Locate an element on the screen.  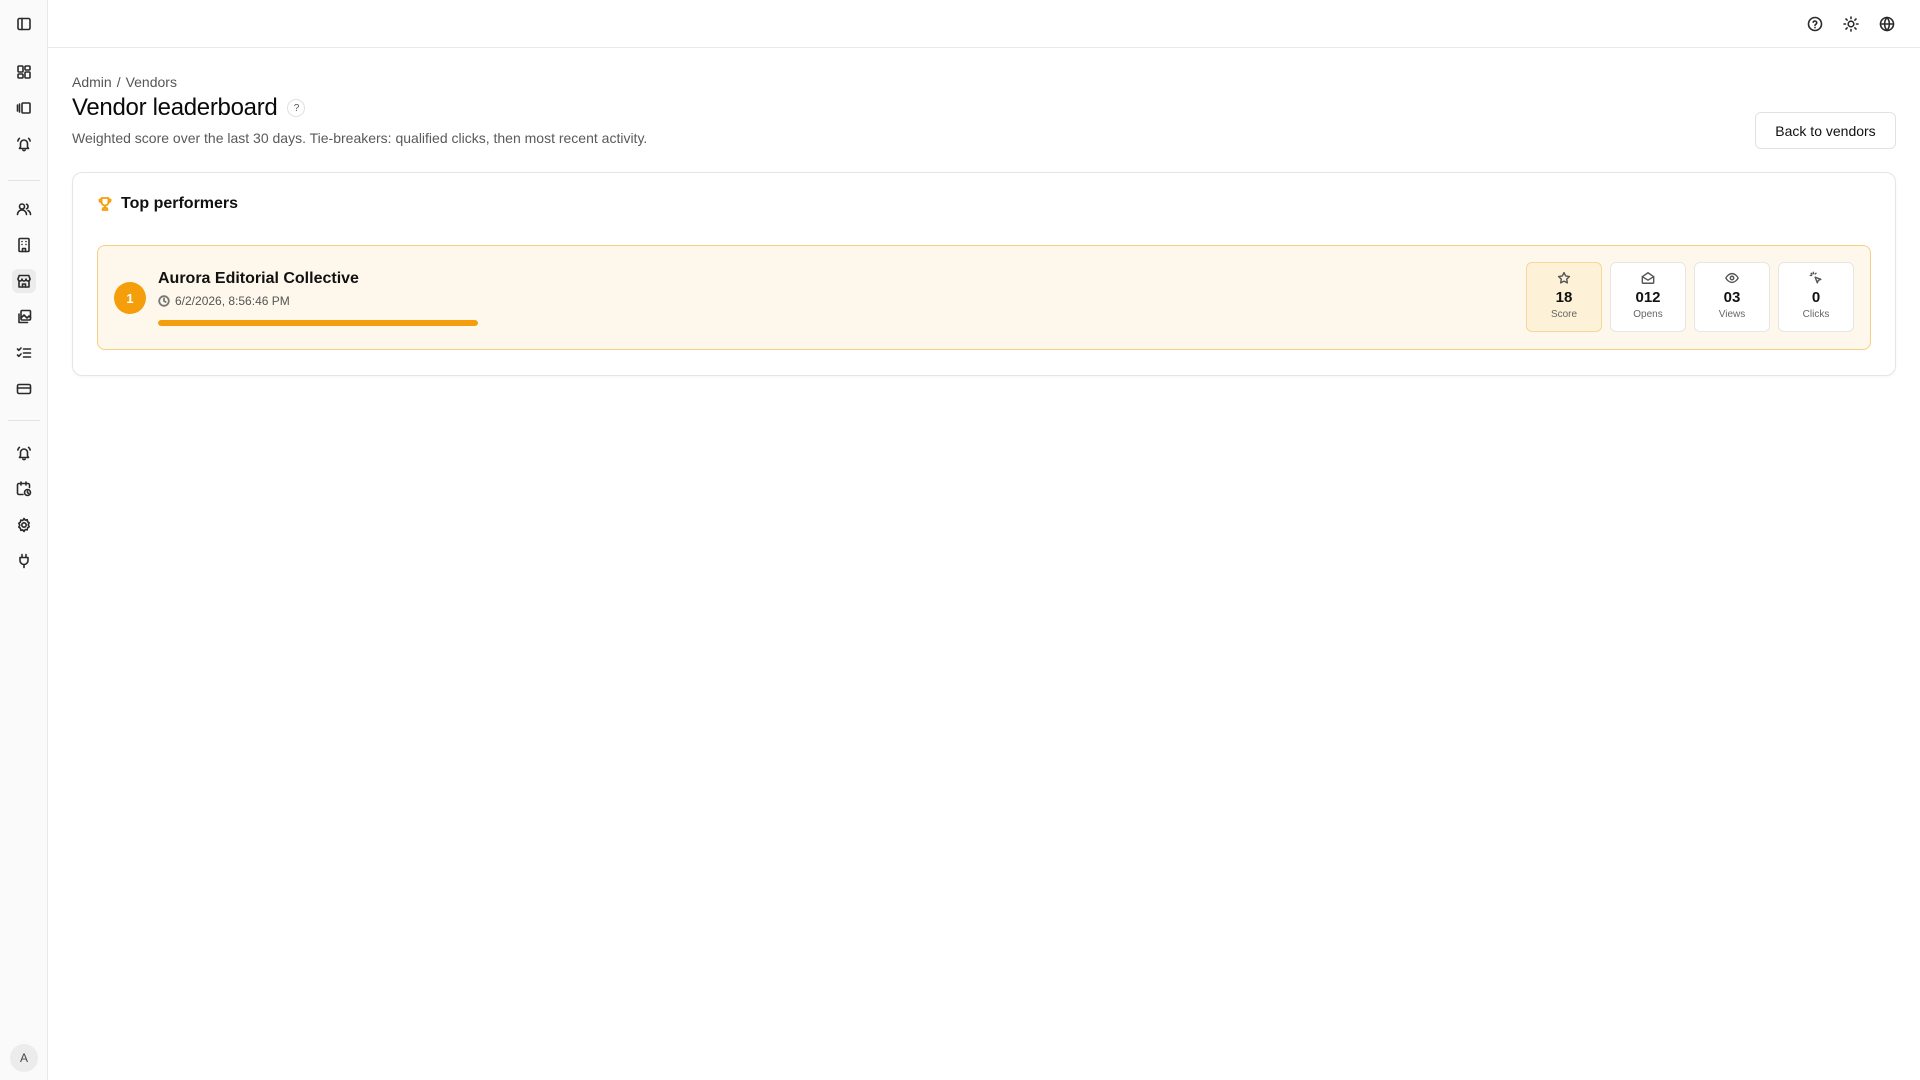
score-progress-bar is located at coordinates (318, 323).